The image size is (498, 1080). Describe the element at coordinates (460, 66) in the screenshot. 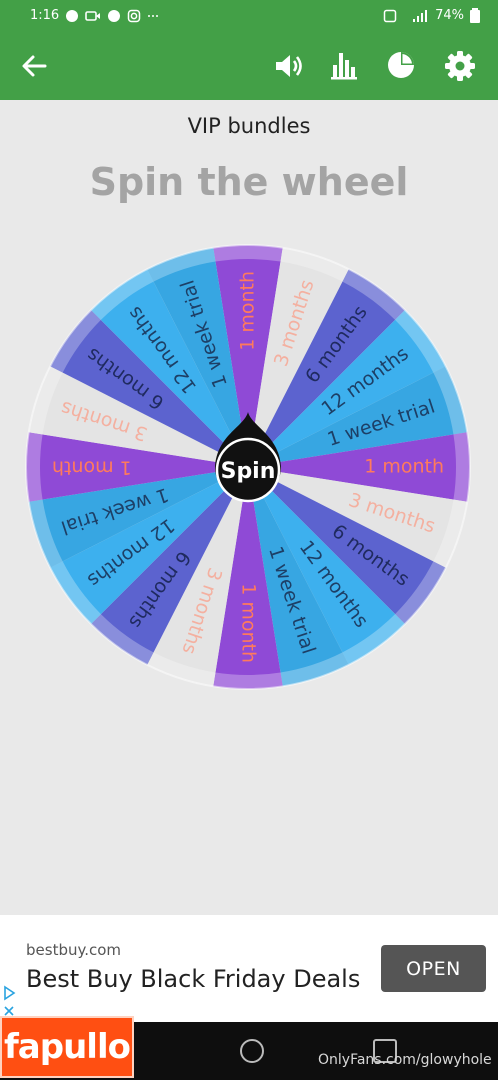

I see `gear-icon` at that location.